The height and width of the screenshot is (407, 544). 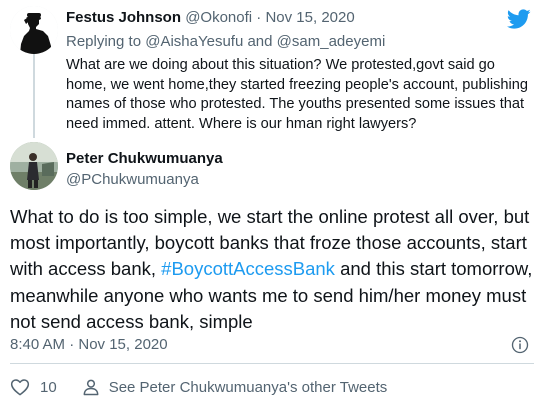 I want to click on twitter-bird-icon, so click(x=519, y=19).